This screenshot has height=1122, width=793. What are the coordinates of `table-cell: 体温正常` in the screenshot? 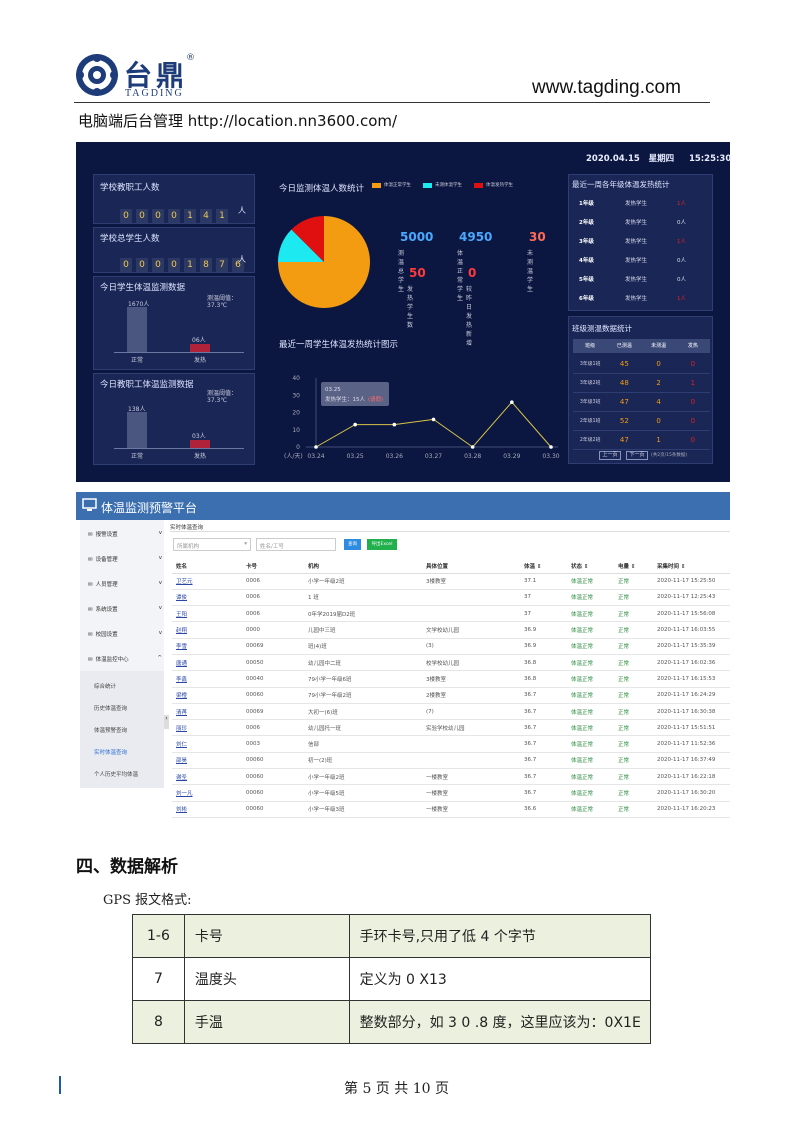 It's located at (590, 663).